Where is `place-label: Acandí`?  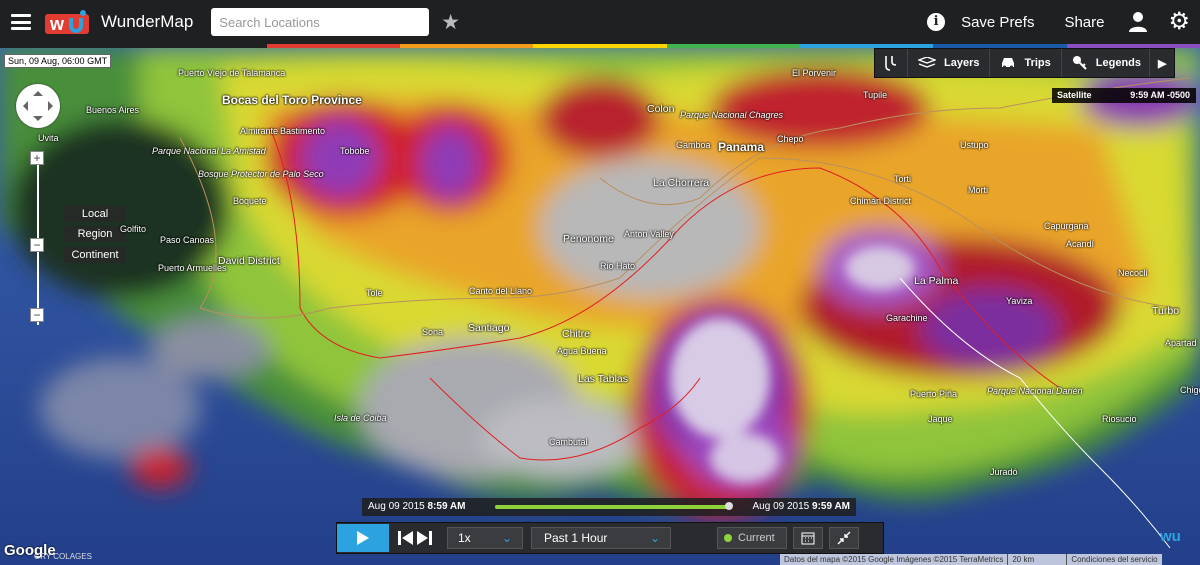
place-label: Acandí is located at coordinates (1080, 244).